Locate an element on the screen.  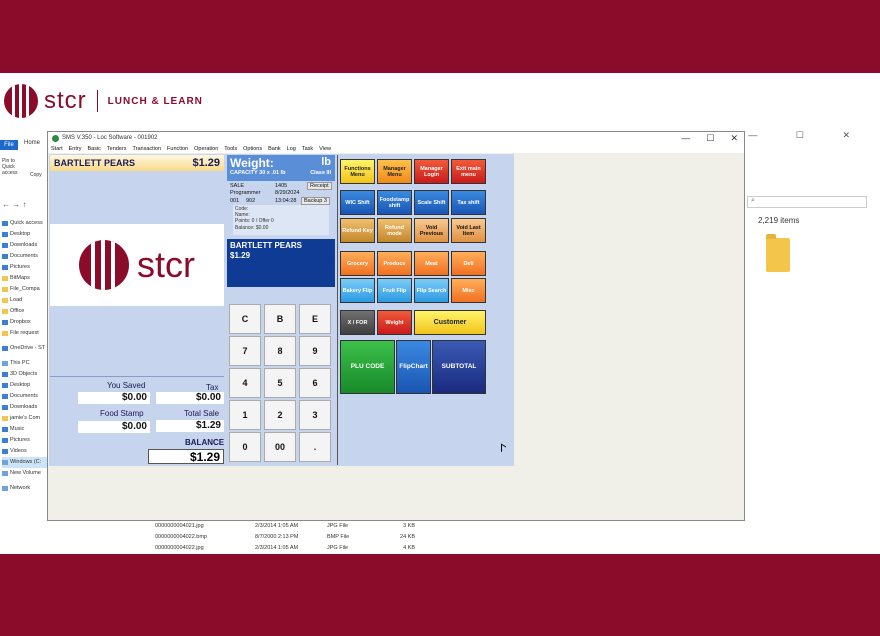
plu-code-button: PLU CODE is located at coordinates (367, 367).